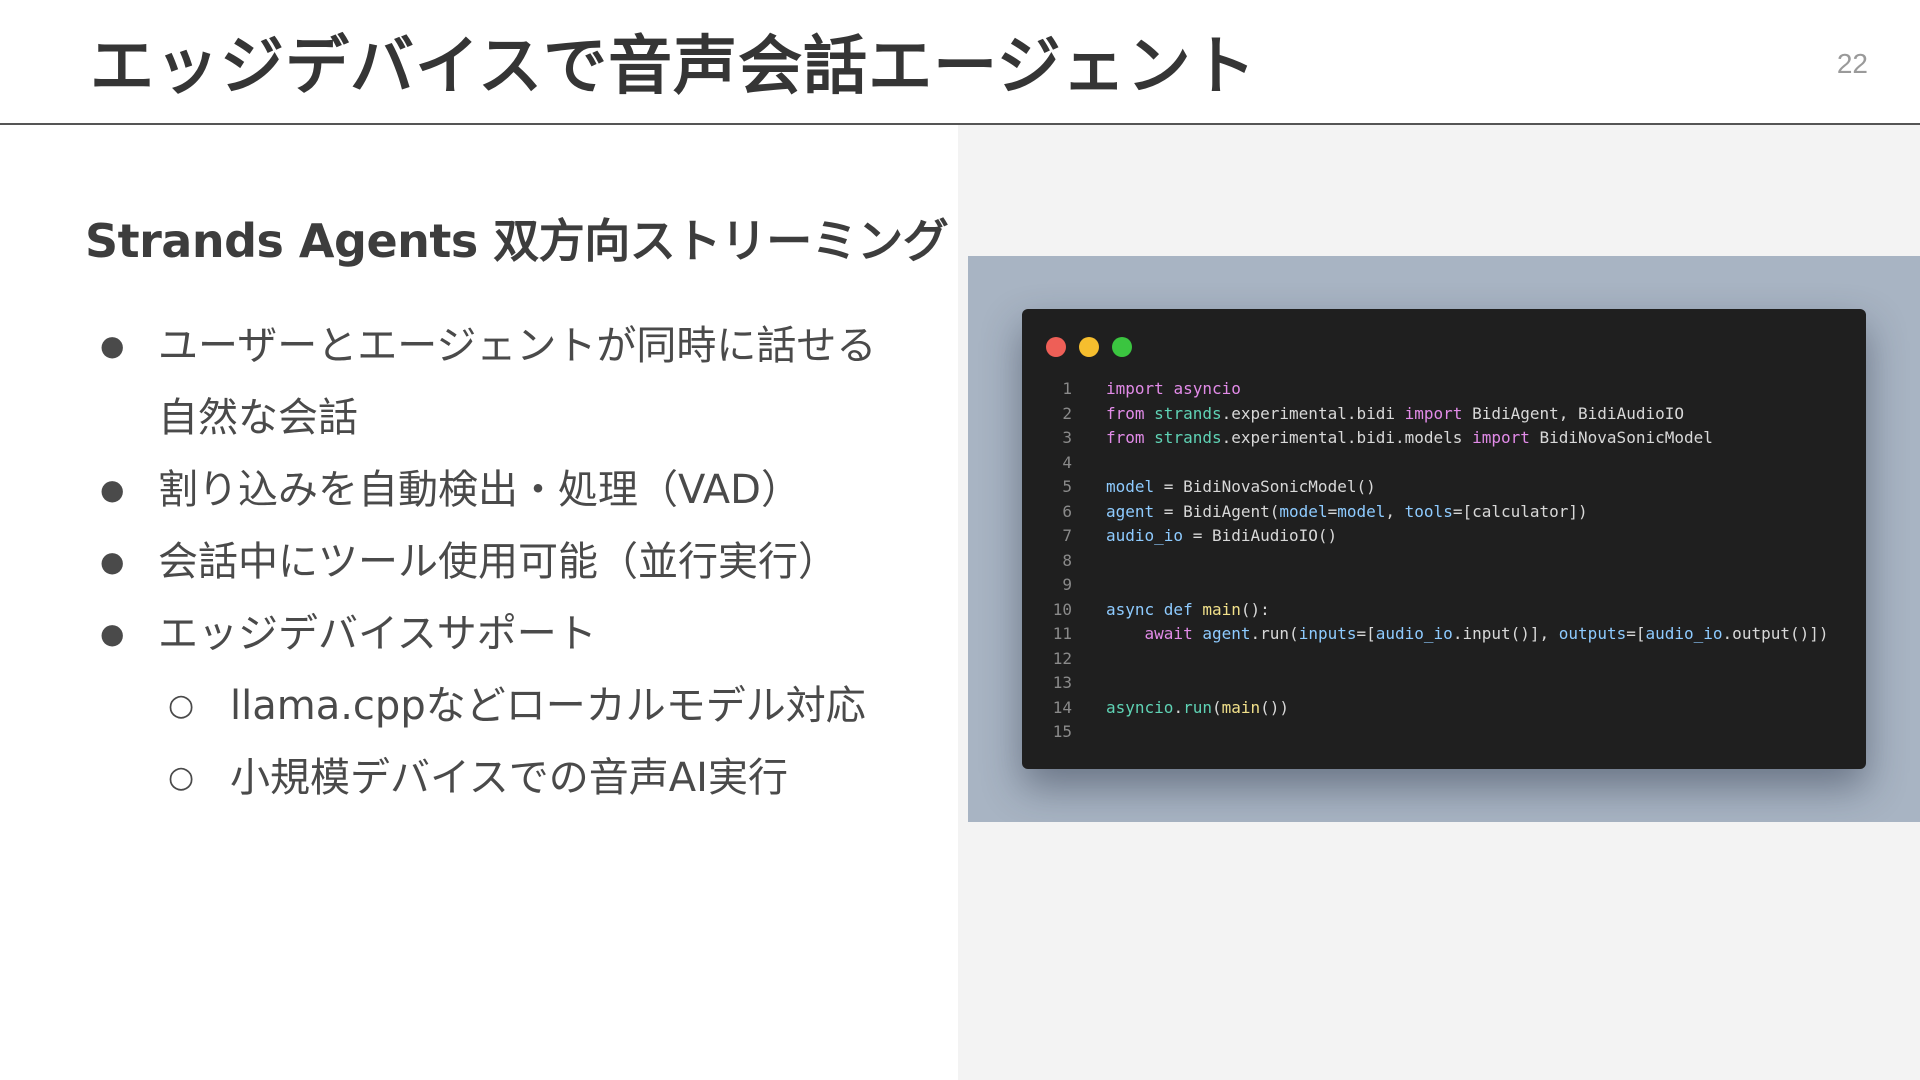 This screenshot has width=1920, height=1080. What do you see at coordinates (1347, 437) in the screenshot?
I see `code-token: .experimental.bidi.models` at bounding box center [1347, 437].